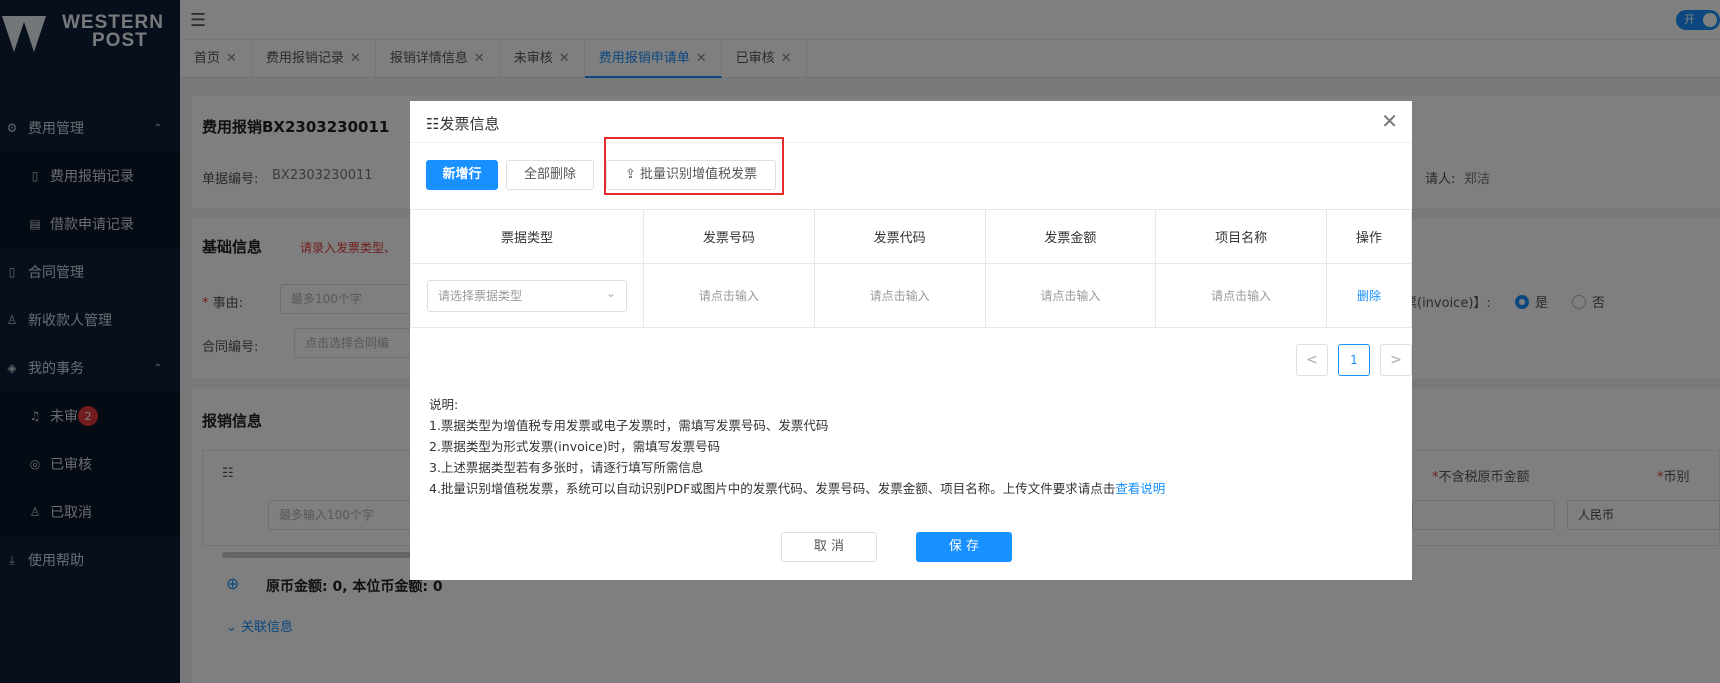 The width and height of the screenshot is (1720, 683). Describe the element at coordinates (433, 124) in the screenshot. I see `list-icon: ☷` at that location.